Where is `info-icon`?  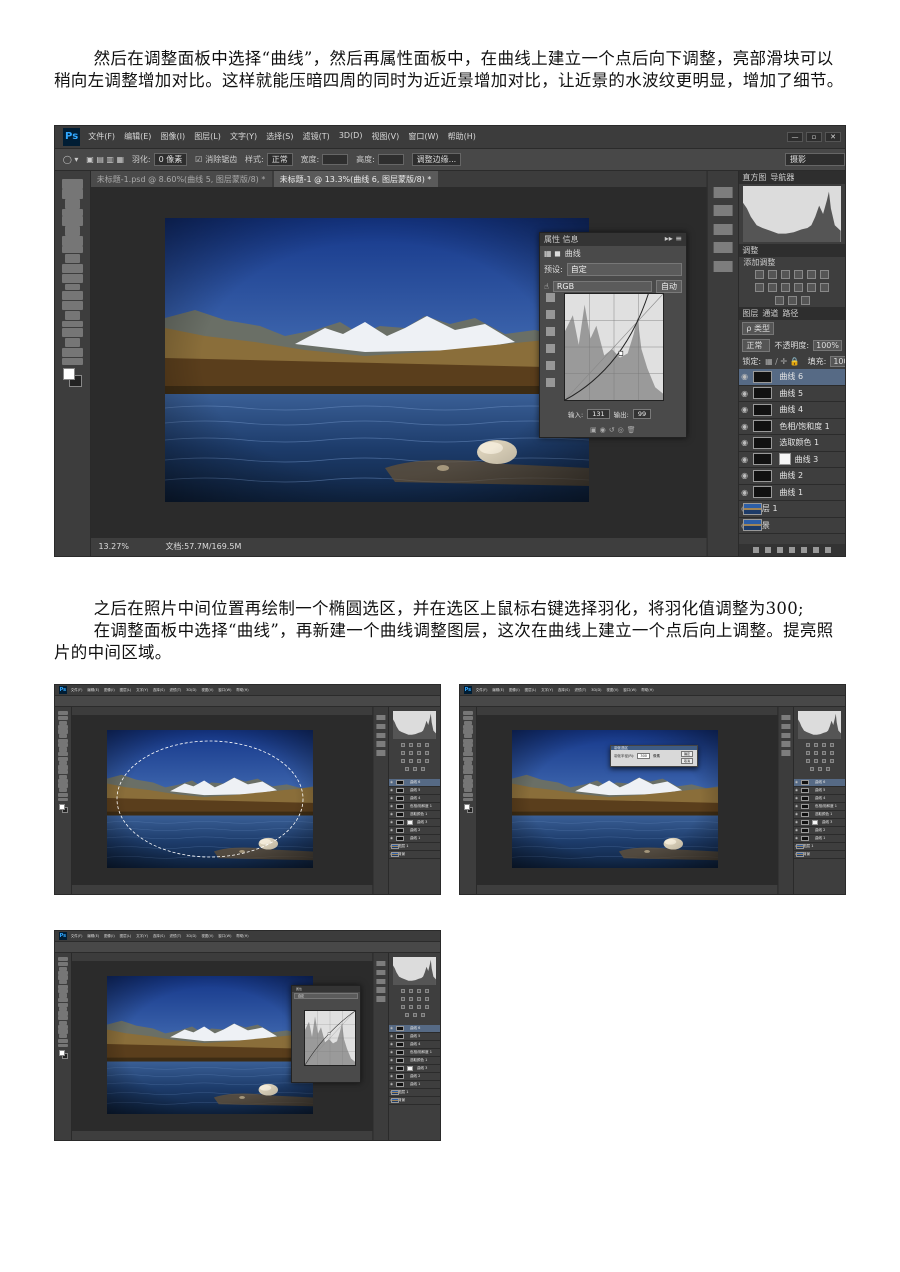
info-icon is located at coordinates (723, 266).